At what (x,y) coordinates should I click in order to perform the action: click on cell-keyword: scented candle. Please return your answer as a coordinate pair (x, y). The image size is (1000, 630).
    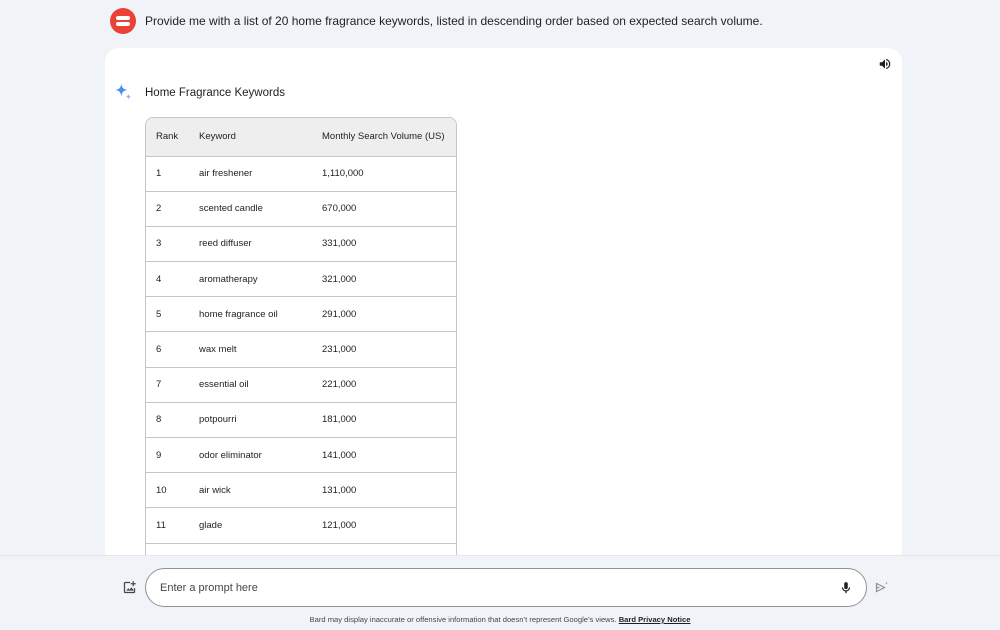
    Looking at the image, I should click on (231, 209).